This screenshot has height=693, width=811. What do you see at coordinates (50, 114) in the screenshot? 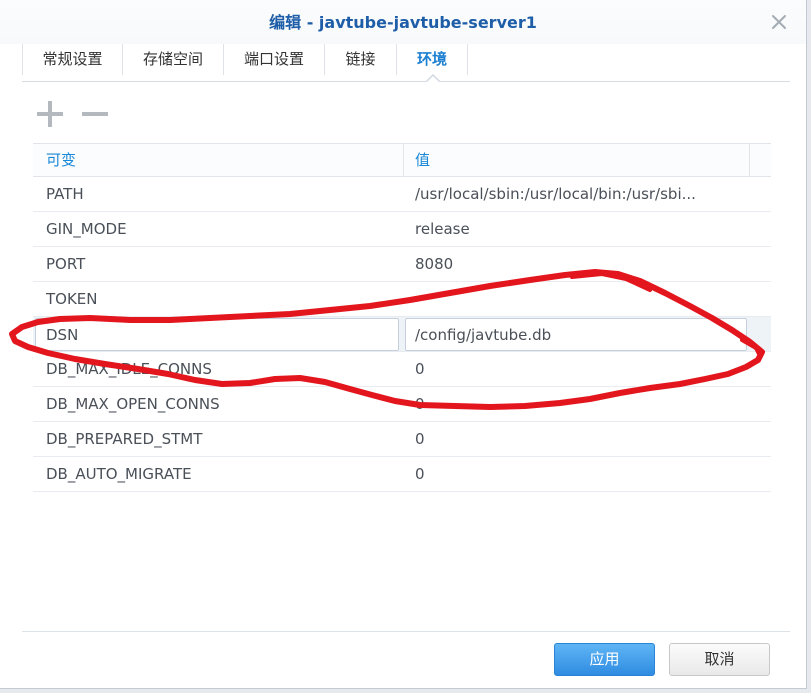
I see `add-variable-button` at bounding box center [50, 114].